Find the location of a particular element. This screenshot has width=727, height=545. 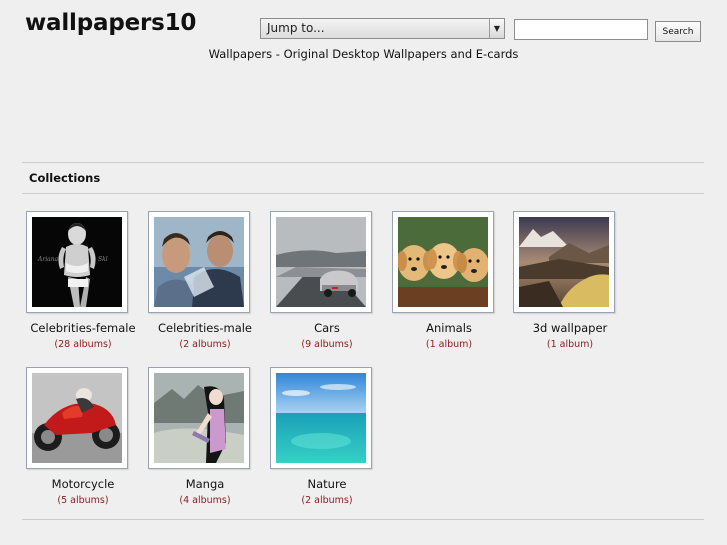

thumbnail-image: Ariana Skl is located at coordinates (77, 262).